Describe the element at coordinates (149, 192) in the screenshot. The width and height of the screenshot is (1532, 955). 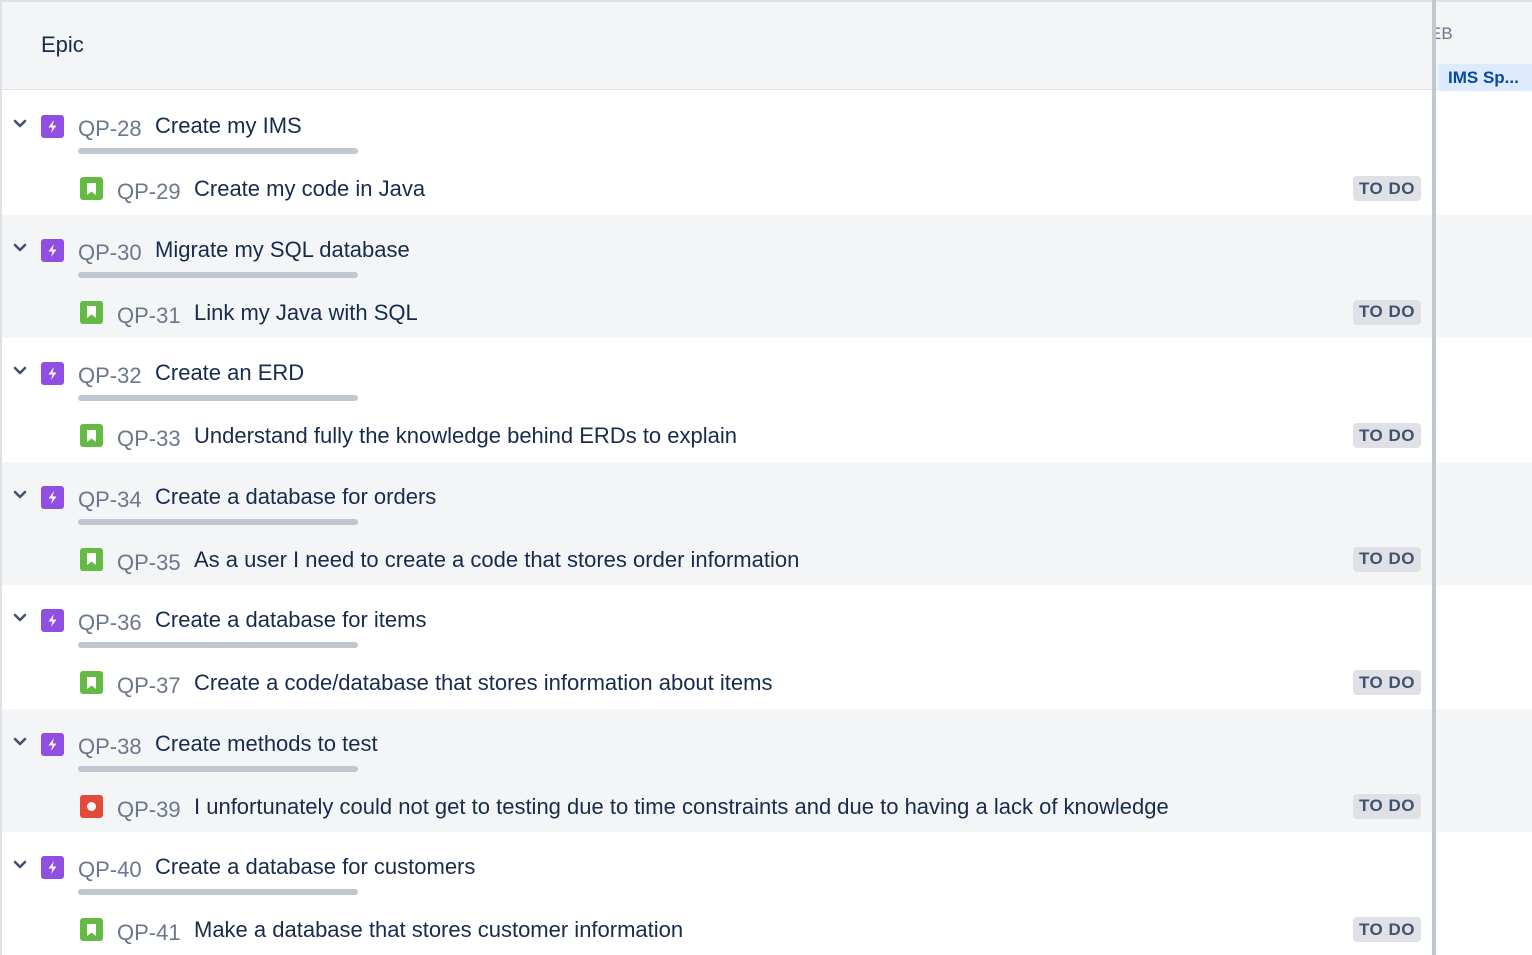
I see `issue-key: QP-29` at that location.